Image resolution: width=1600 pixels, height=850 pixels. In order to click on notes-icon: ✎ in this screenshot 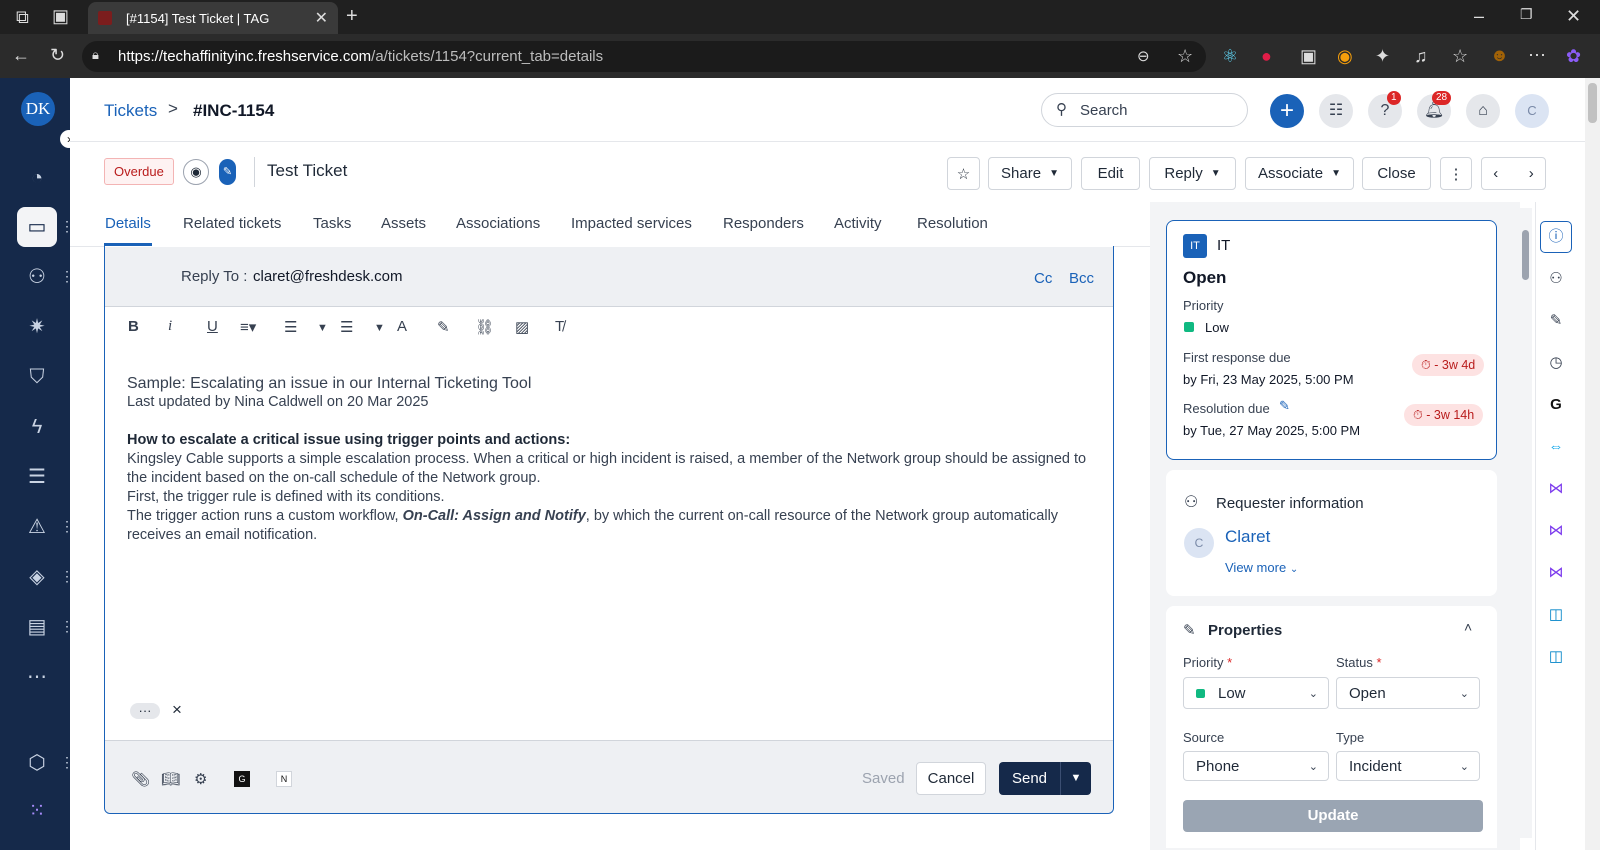, I will do `click(1556, 321)`.